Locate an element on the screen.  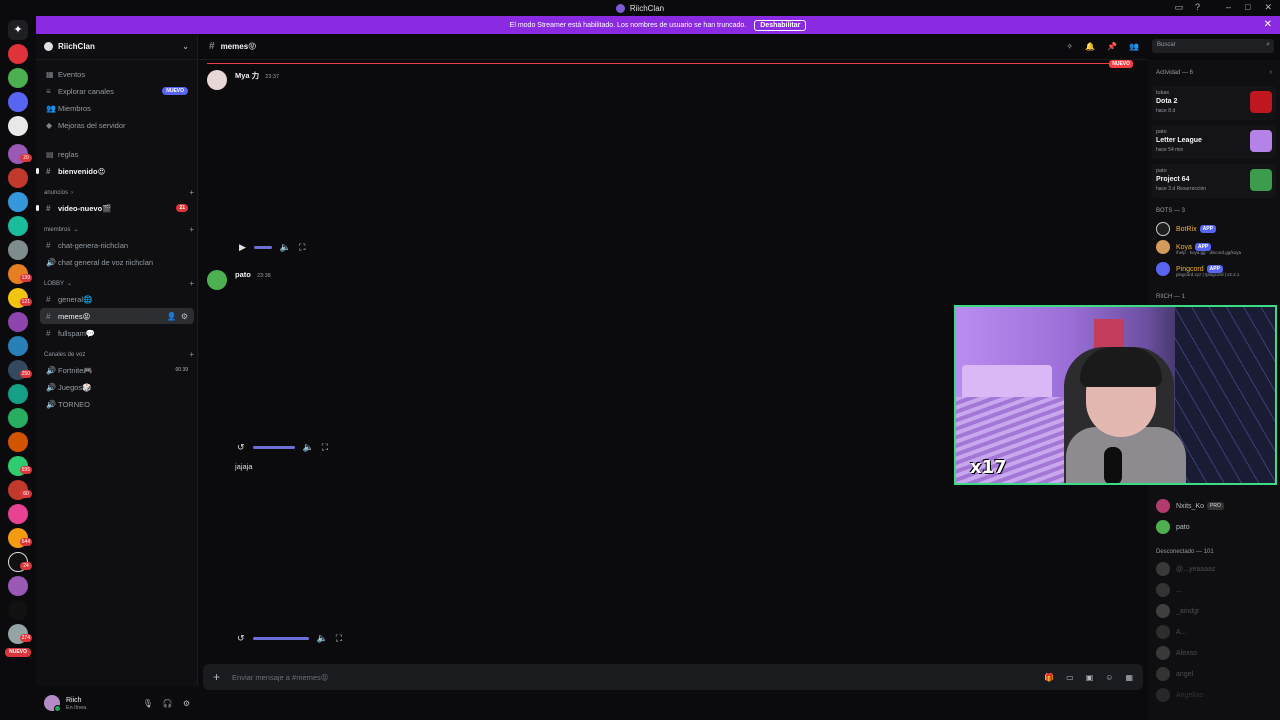
sidebar-item-events: ▦ Eventos is located at coordinates (117, 74).